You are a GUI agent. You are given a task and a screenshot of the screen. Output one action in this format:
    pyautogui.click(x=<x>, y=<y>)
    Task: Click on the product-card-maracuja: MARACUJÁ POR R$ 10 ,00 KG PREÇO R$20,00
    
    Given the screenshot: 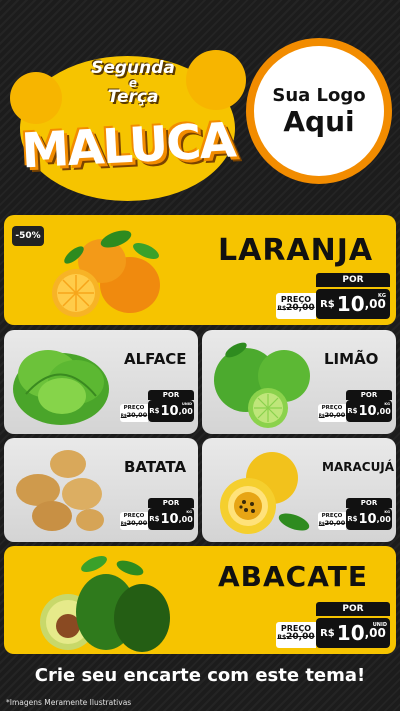 What is the action you would take?
    pyautogui.click(x=299, y=490)
    